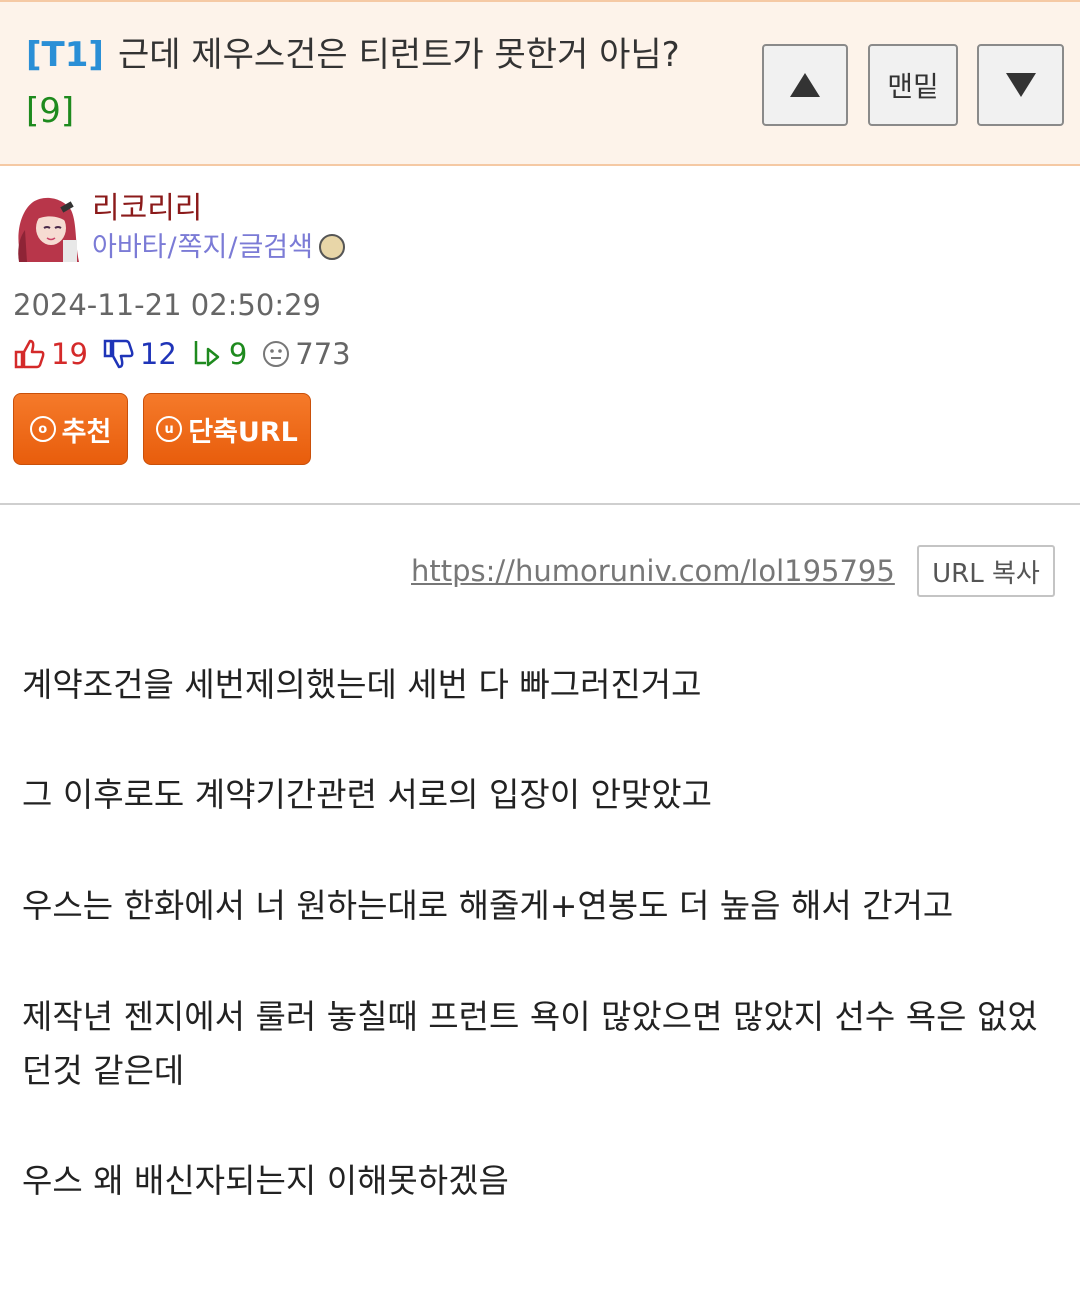  I want to click on category-tag: [T1], so click(65, 55).